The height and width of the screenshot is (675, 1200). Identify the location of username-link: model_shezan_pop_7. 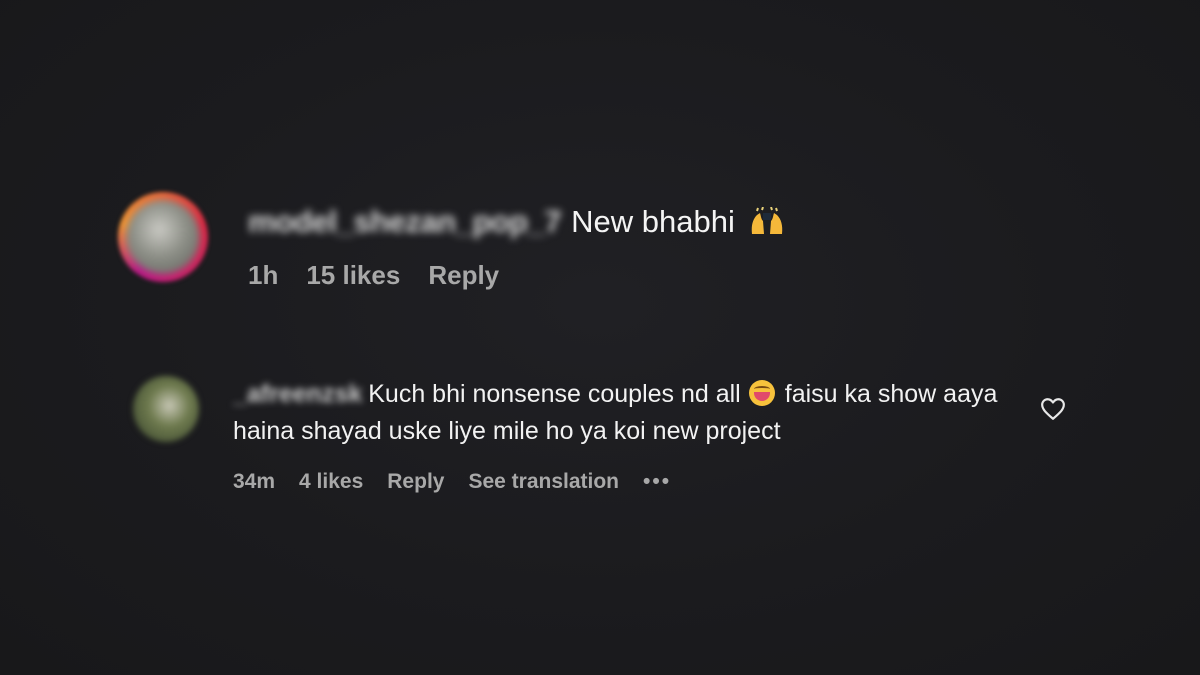
(405, 222).